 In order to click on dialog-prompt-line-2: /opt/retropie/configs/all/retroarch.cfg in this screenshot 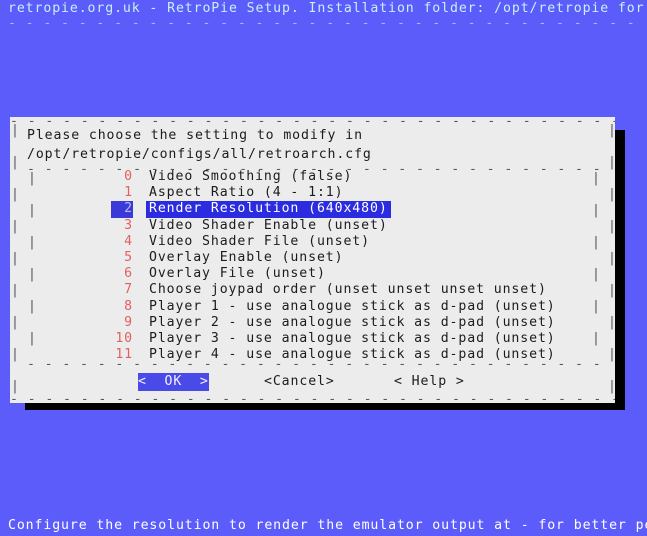, I will do `click(199, 154)`.